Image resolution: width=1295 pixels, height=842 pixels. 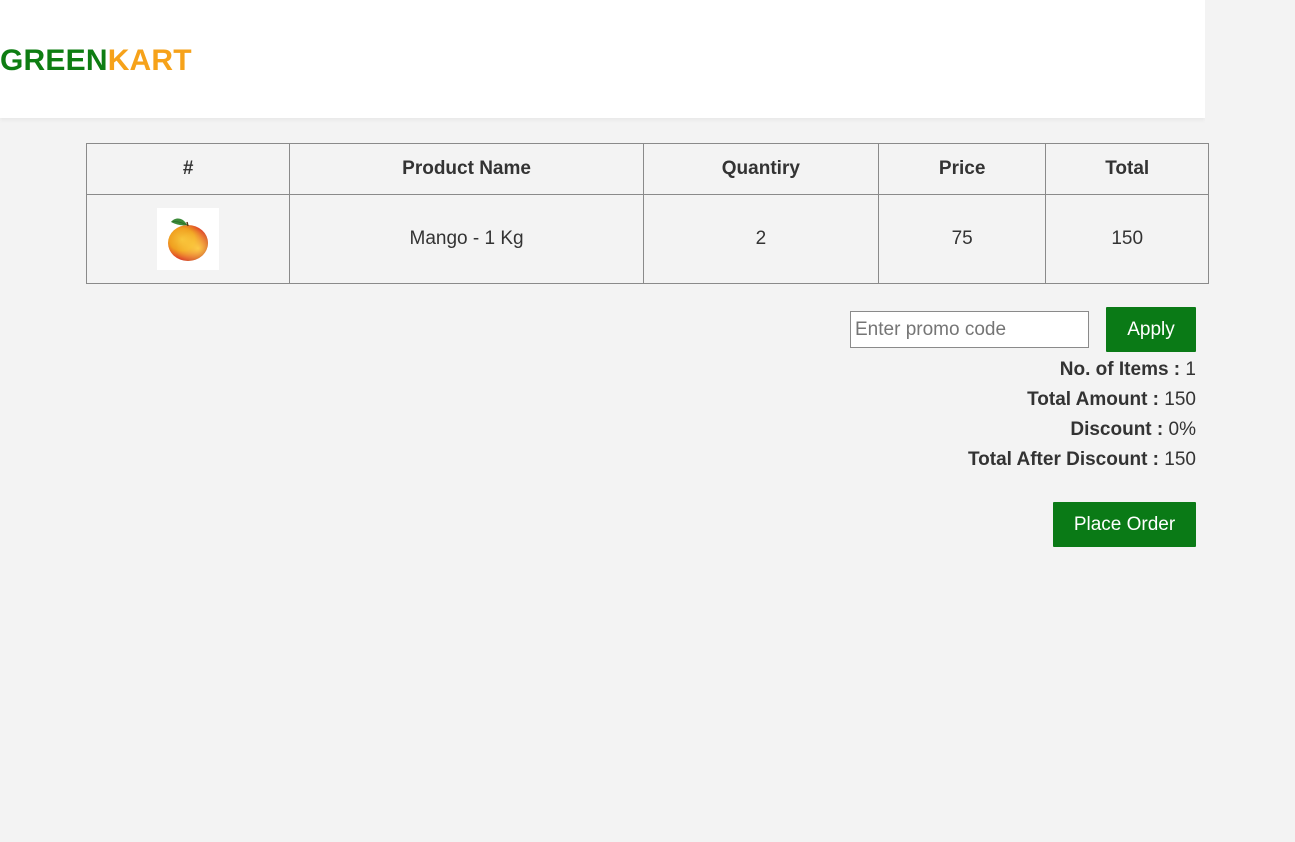 I want to click on summary-amount-row: Total Amount : 150, so click(x=1082, y=400).